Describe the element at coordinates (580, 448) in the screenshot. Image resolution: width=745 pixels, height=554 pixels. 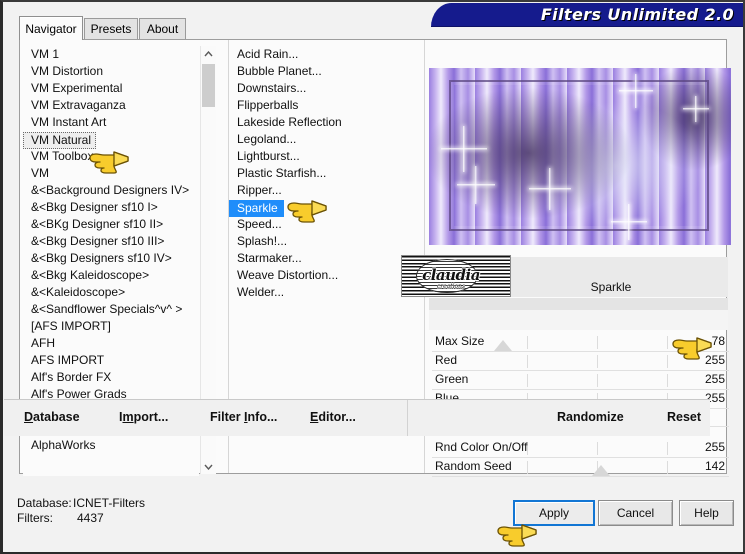
I see `param-row-rnd-color: Rnd Color On/Off 255` at that location.